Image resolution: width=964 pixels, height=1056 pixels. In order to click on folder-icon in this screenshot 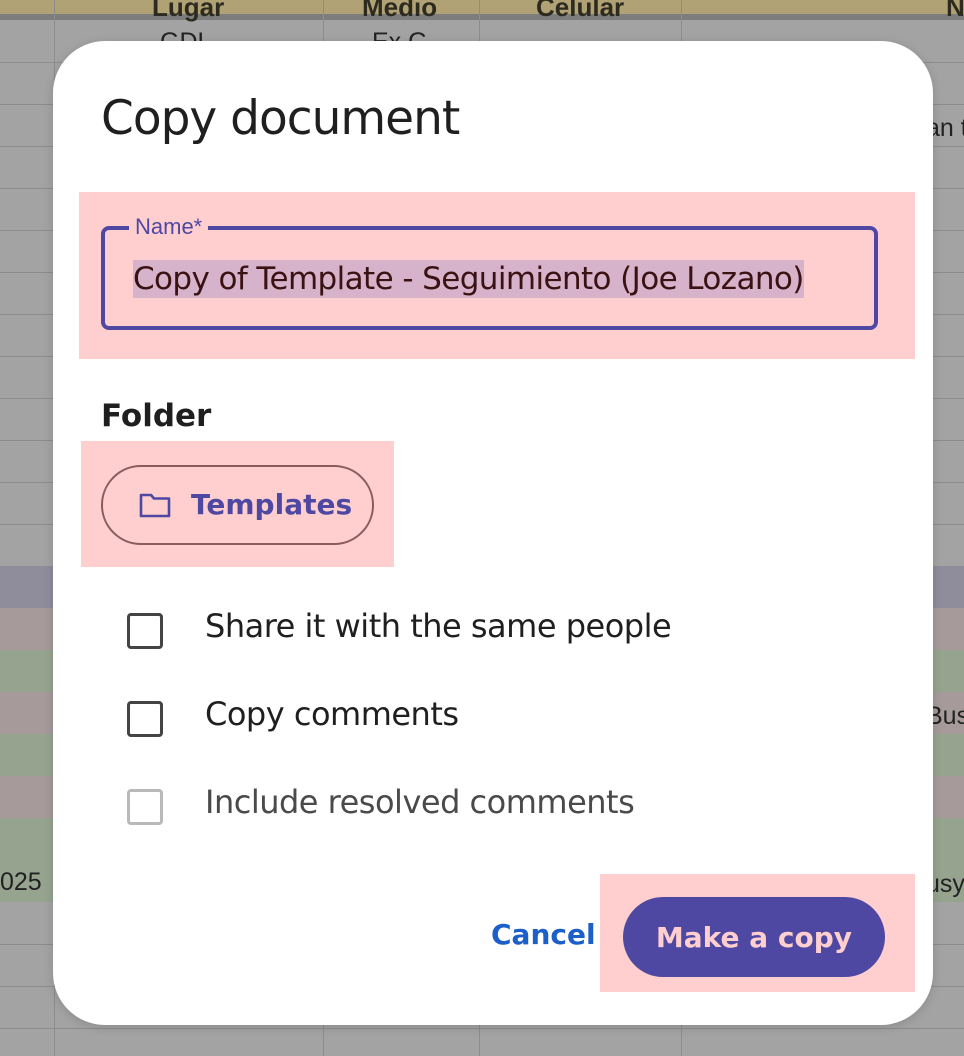, I will do `click(155, 505)`.